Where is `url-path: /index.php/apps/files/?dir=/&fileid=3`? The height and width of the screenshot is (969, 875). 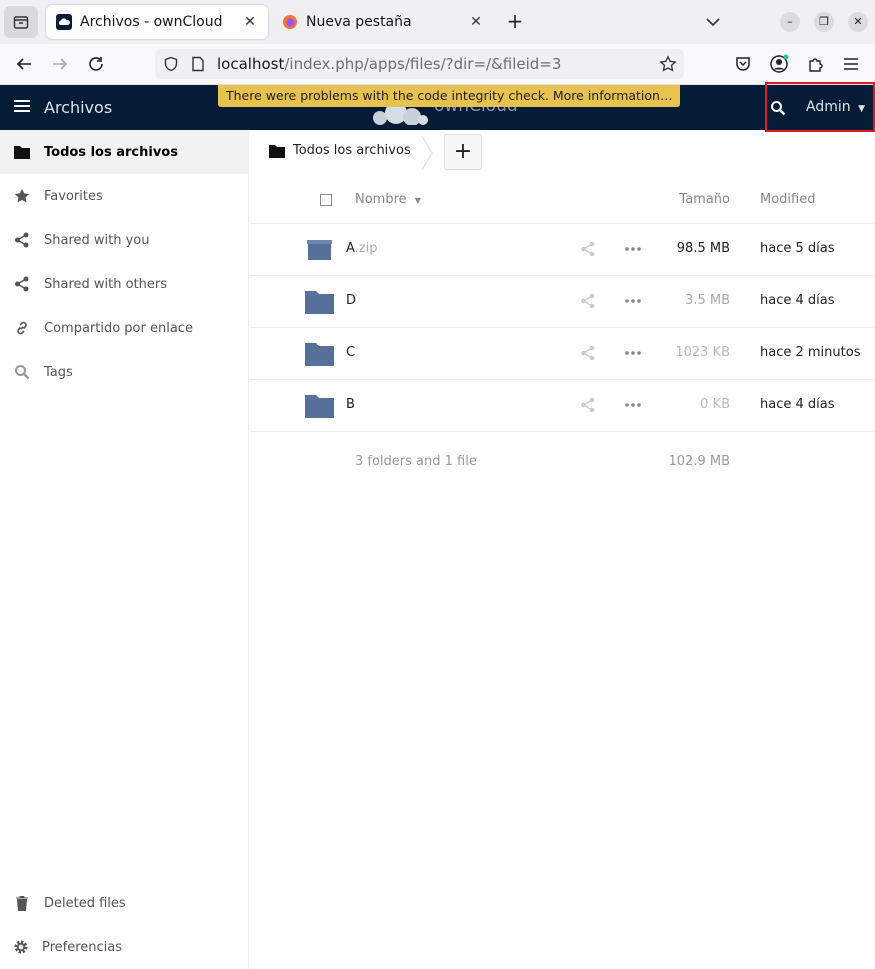 url-path: /index.php/apps/files/?dir=/&fileid=3 is located at coordinates (423, 64).